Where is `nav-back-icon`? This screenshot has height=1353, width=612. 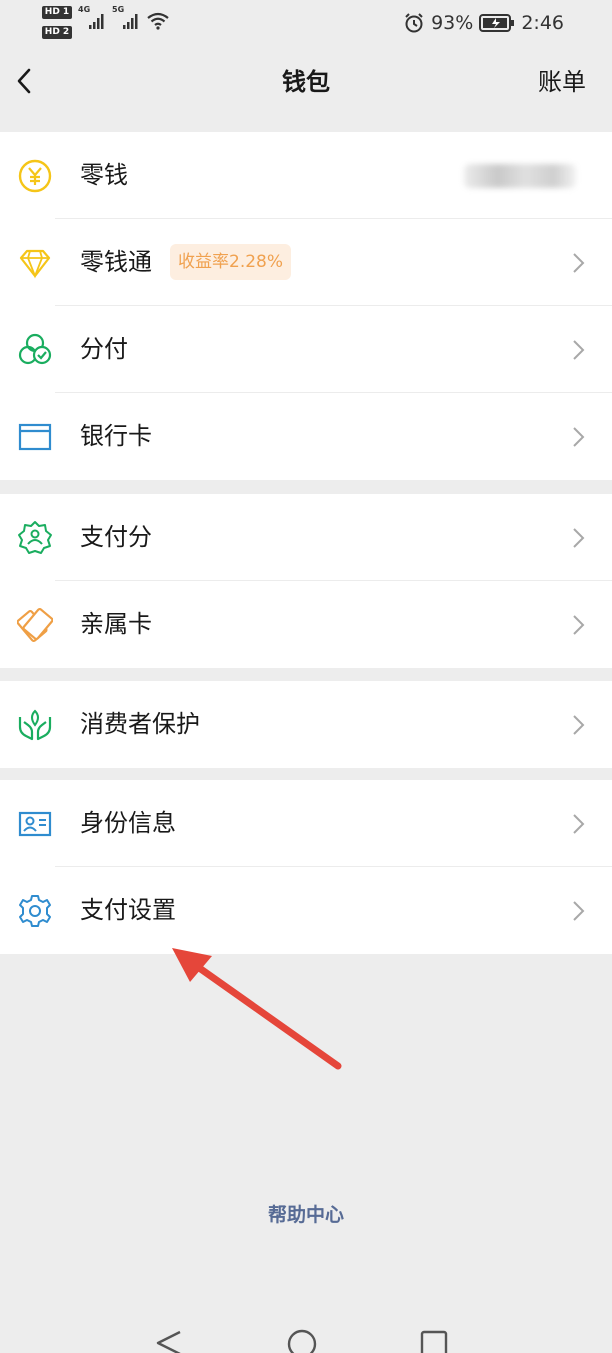 nav-back-icon is located at coordinates (168, 1341).